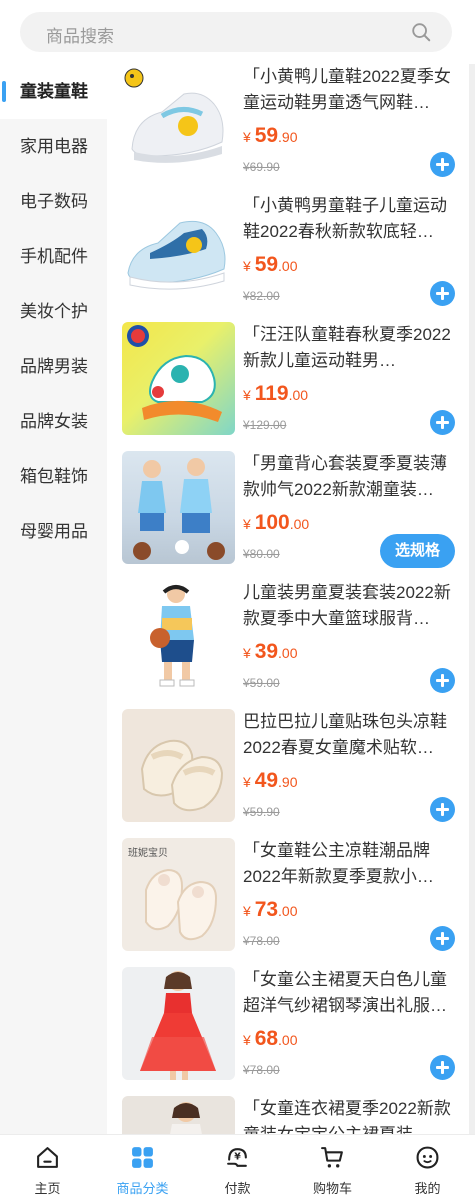  Describe the element at coordinates (417, 551) in the screenshot. I see `choose-spec-button: 选规格` at that location.